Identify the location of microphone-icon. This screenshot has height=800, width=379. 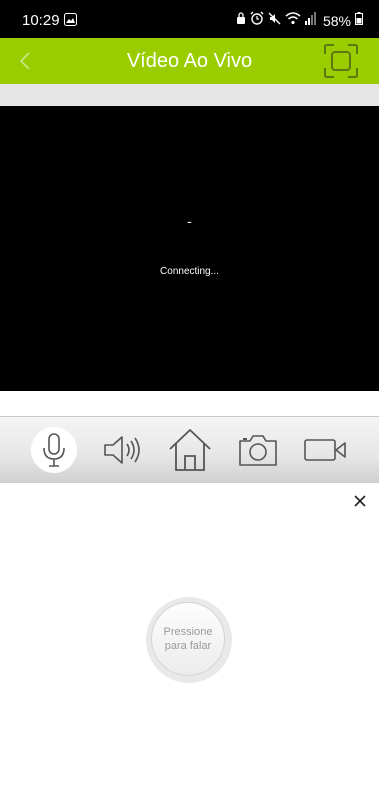
(54, 450).